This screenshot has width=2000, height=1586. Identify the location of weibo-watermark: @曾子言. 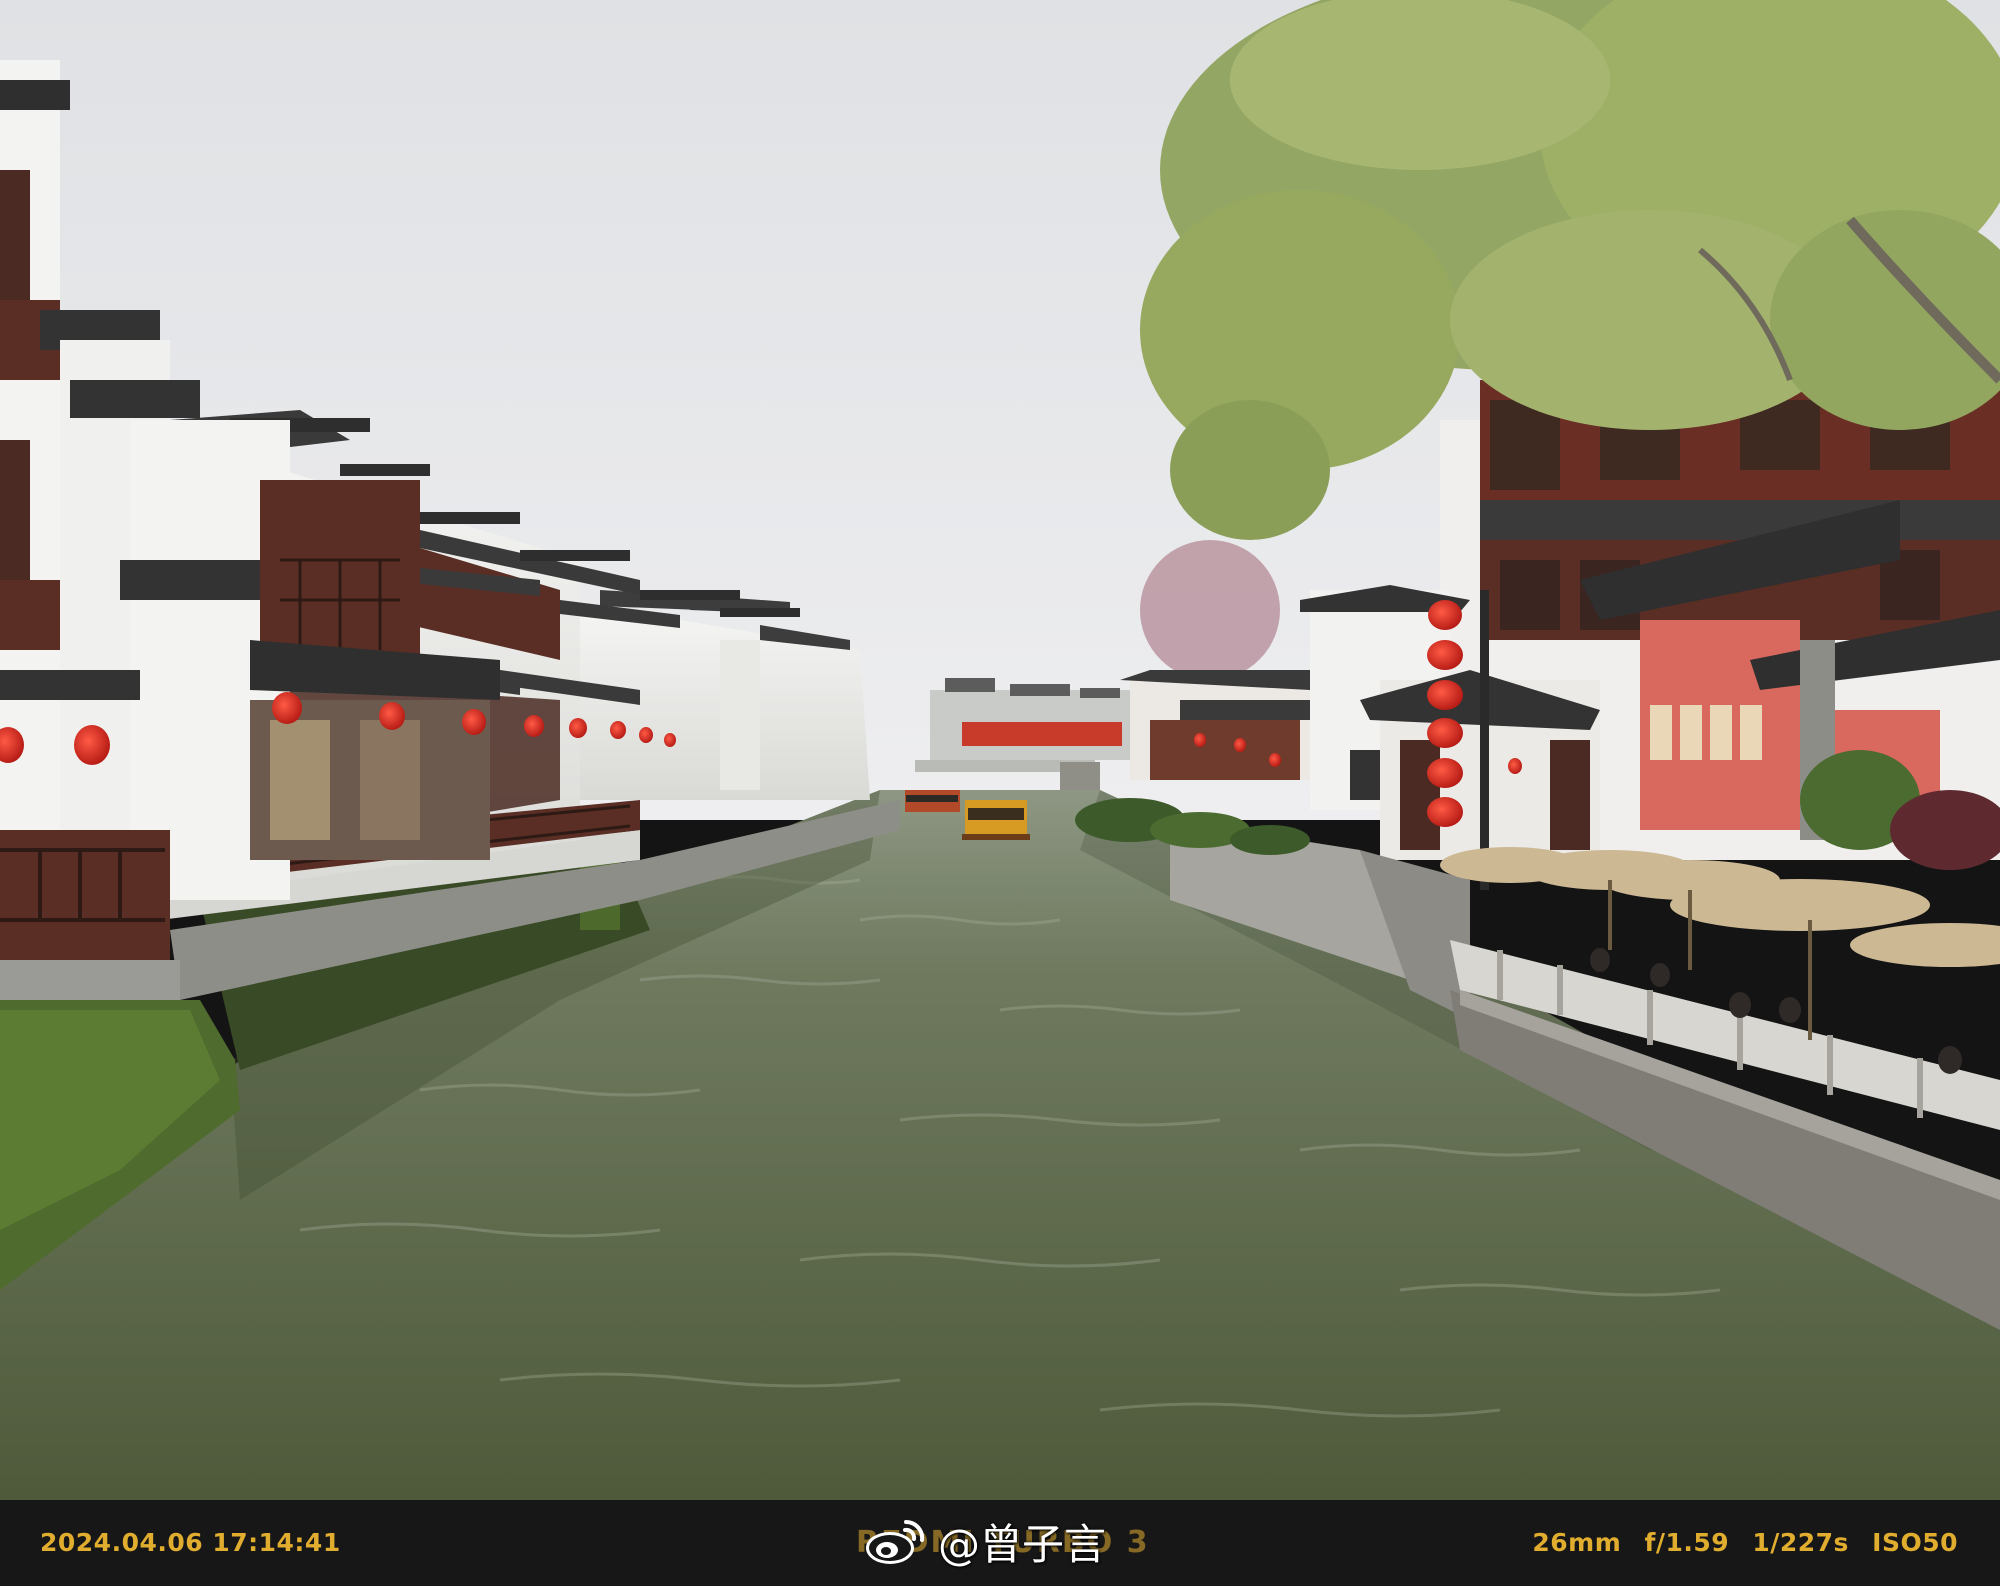
(984, 1541).